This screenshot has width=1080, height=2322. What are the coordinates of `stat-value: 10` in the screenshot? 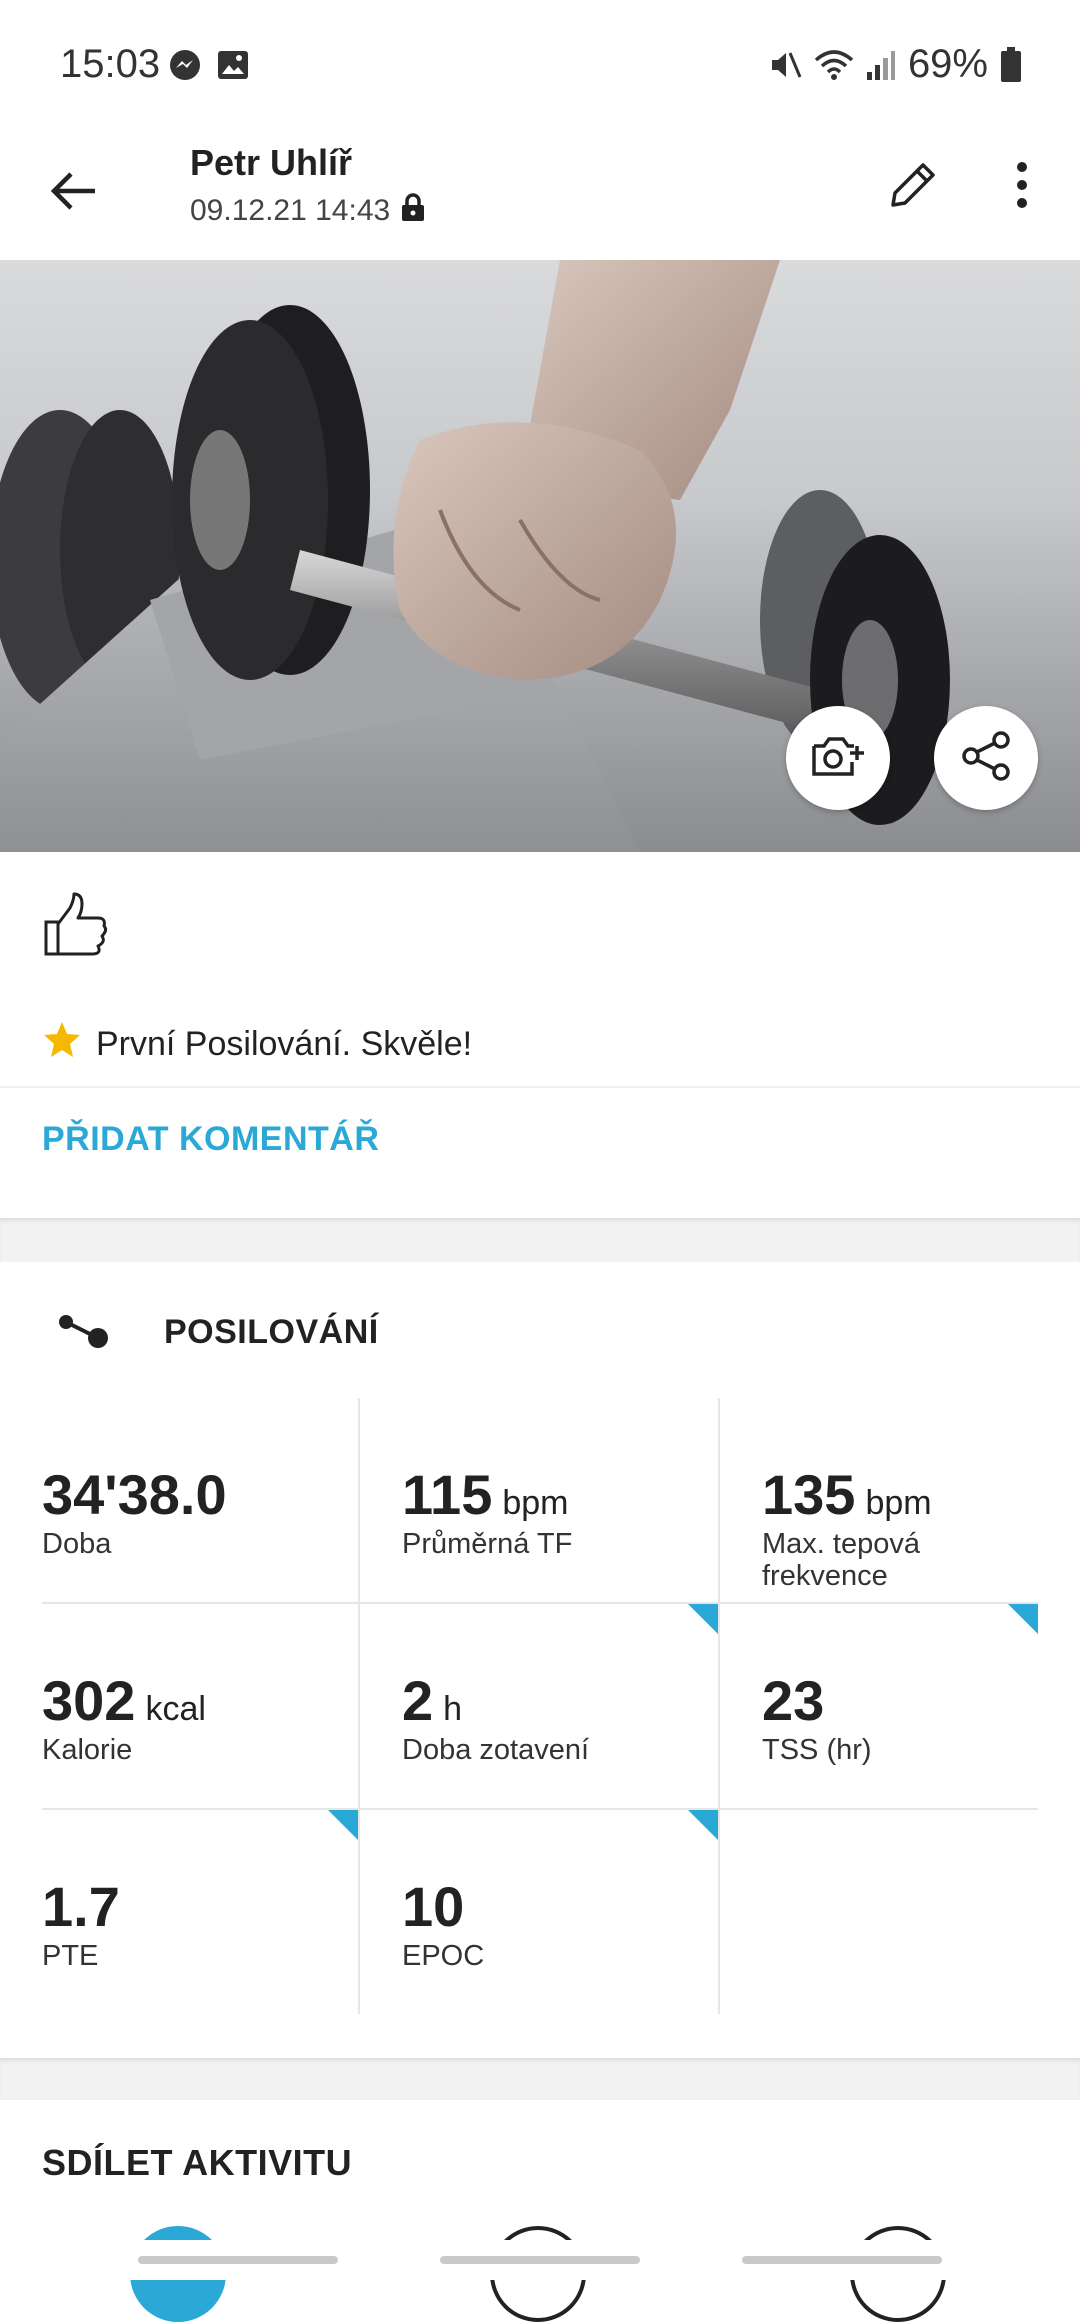 It's located at (433, 1906).